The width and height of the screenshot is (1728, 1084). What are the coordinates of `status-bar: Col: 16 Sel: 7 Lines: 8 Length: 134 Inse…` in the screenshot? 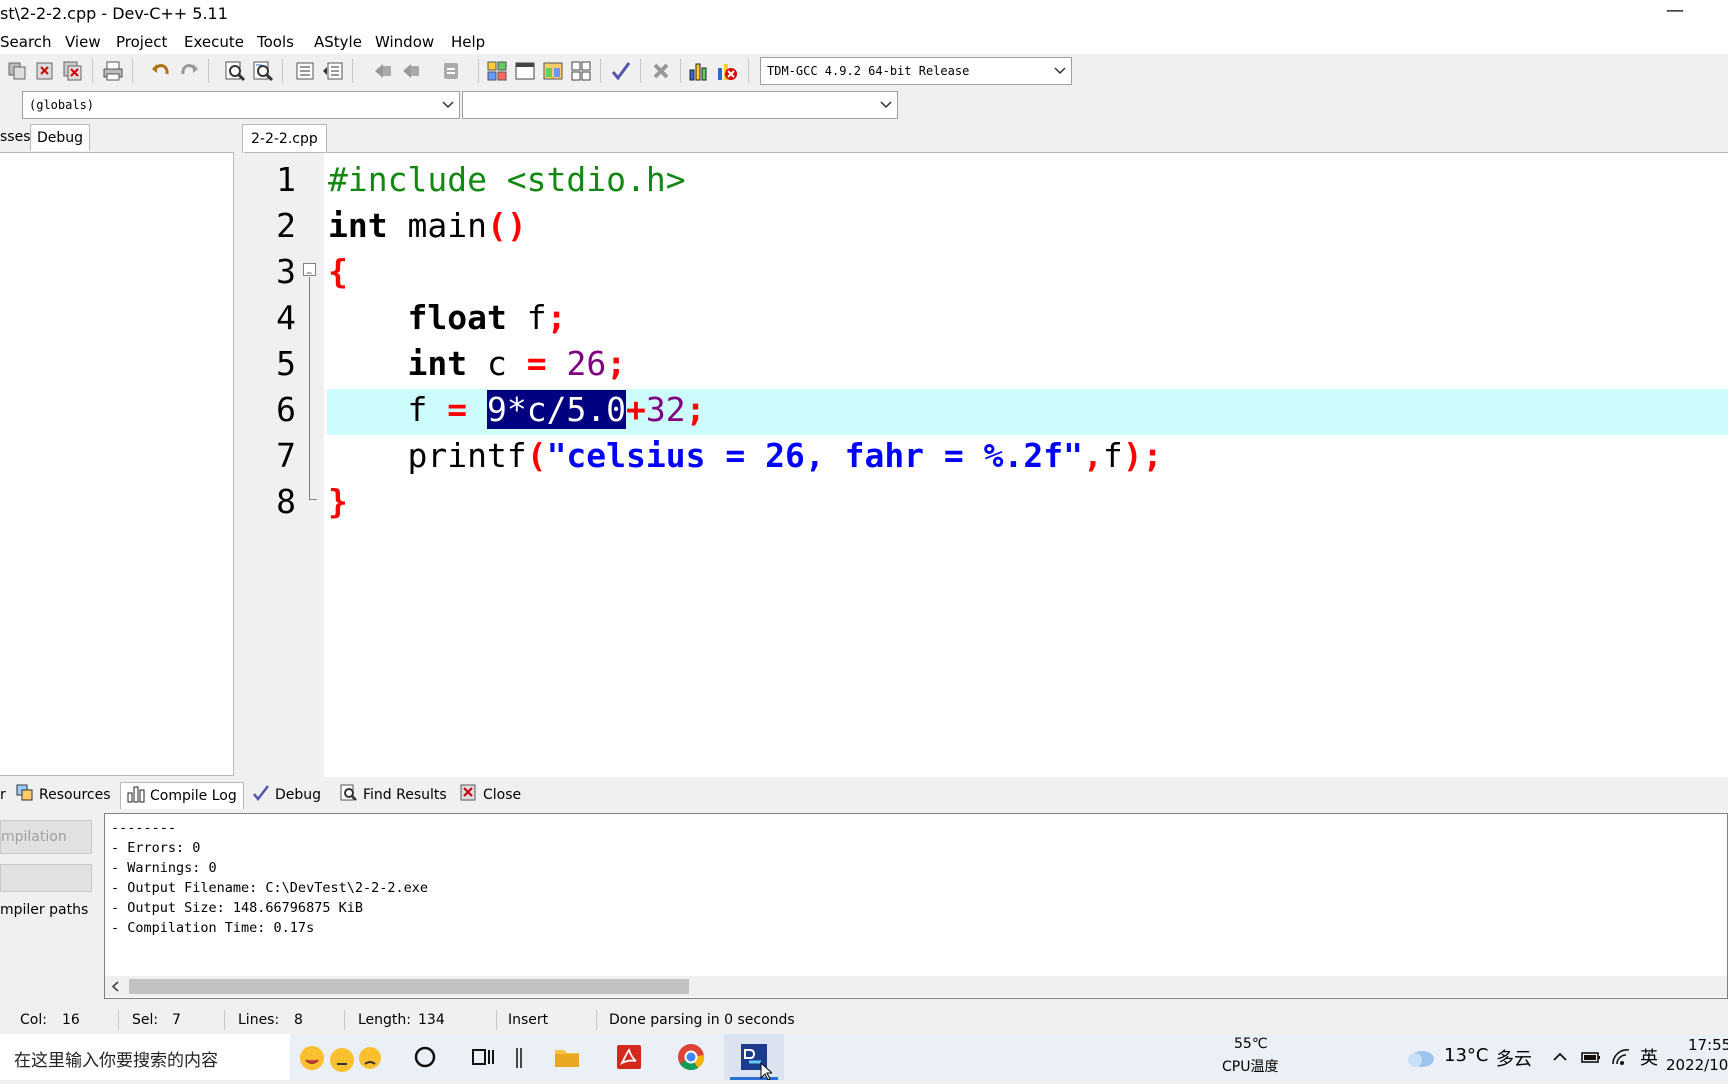 It's located at (864, 1020).